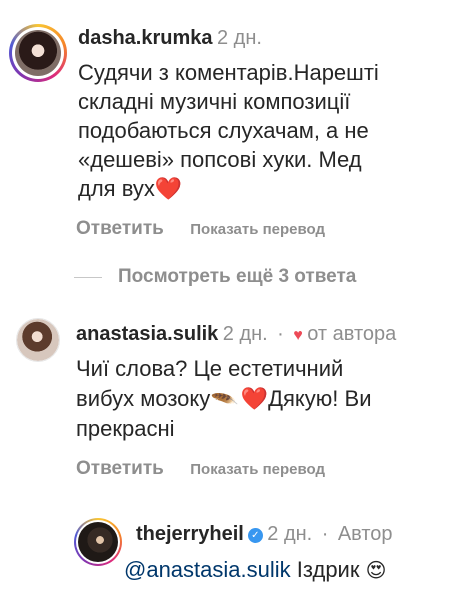 Image resolution: width=469 pixels, height=600 pixels. What do you see at coordinates (223, 130) in the screenshot?
I see `comment-1-text-line-3: подобаються слухачам, а не` at bounding box center [223, 130].